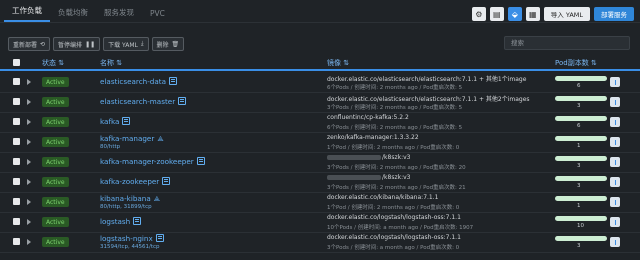  I want to click on grid-view-icon: ▦, so click(532, 14).